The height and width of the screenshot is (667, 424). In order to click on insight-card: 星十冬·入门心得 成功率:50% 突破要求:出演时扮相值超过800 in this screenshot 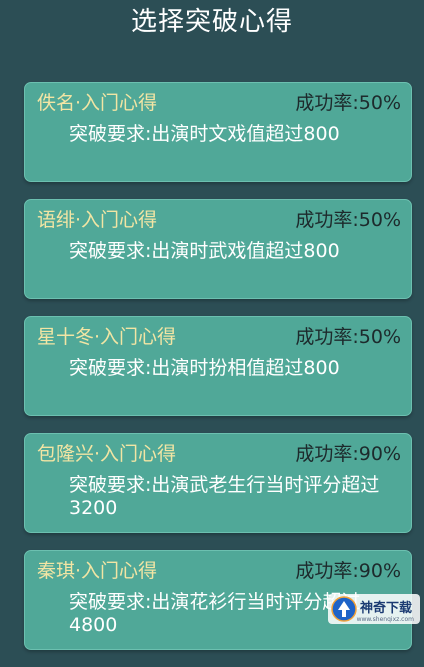, I will do `click(218, 366)`.